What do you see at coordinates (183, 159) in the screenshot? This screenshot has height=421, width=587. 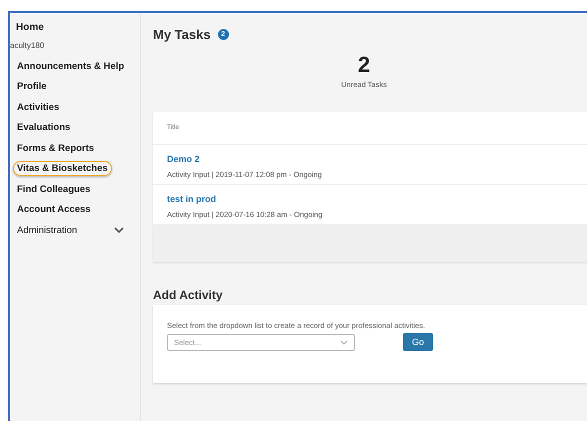 I see `task-link: Demo 2` at bounding box center [183, 159].